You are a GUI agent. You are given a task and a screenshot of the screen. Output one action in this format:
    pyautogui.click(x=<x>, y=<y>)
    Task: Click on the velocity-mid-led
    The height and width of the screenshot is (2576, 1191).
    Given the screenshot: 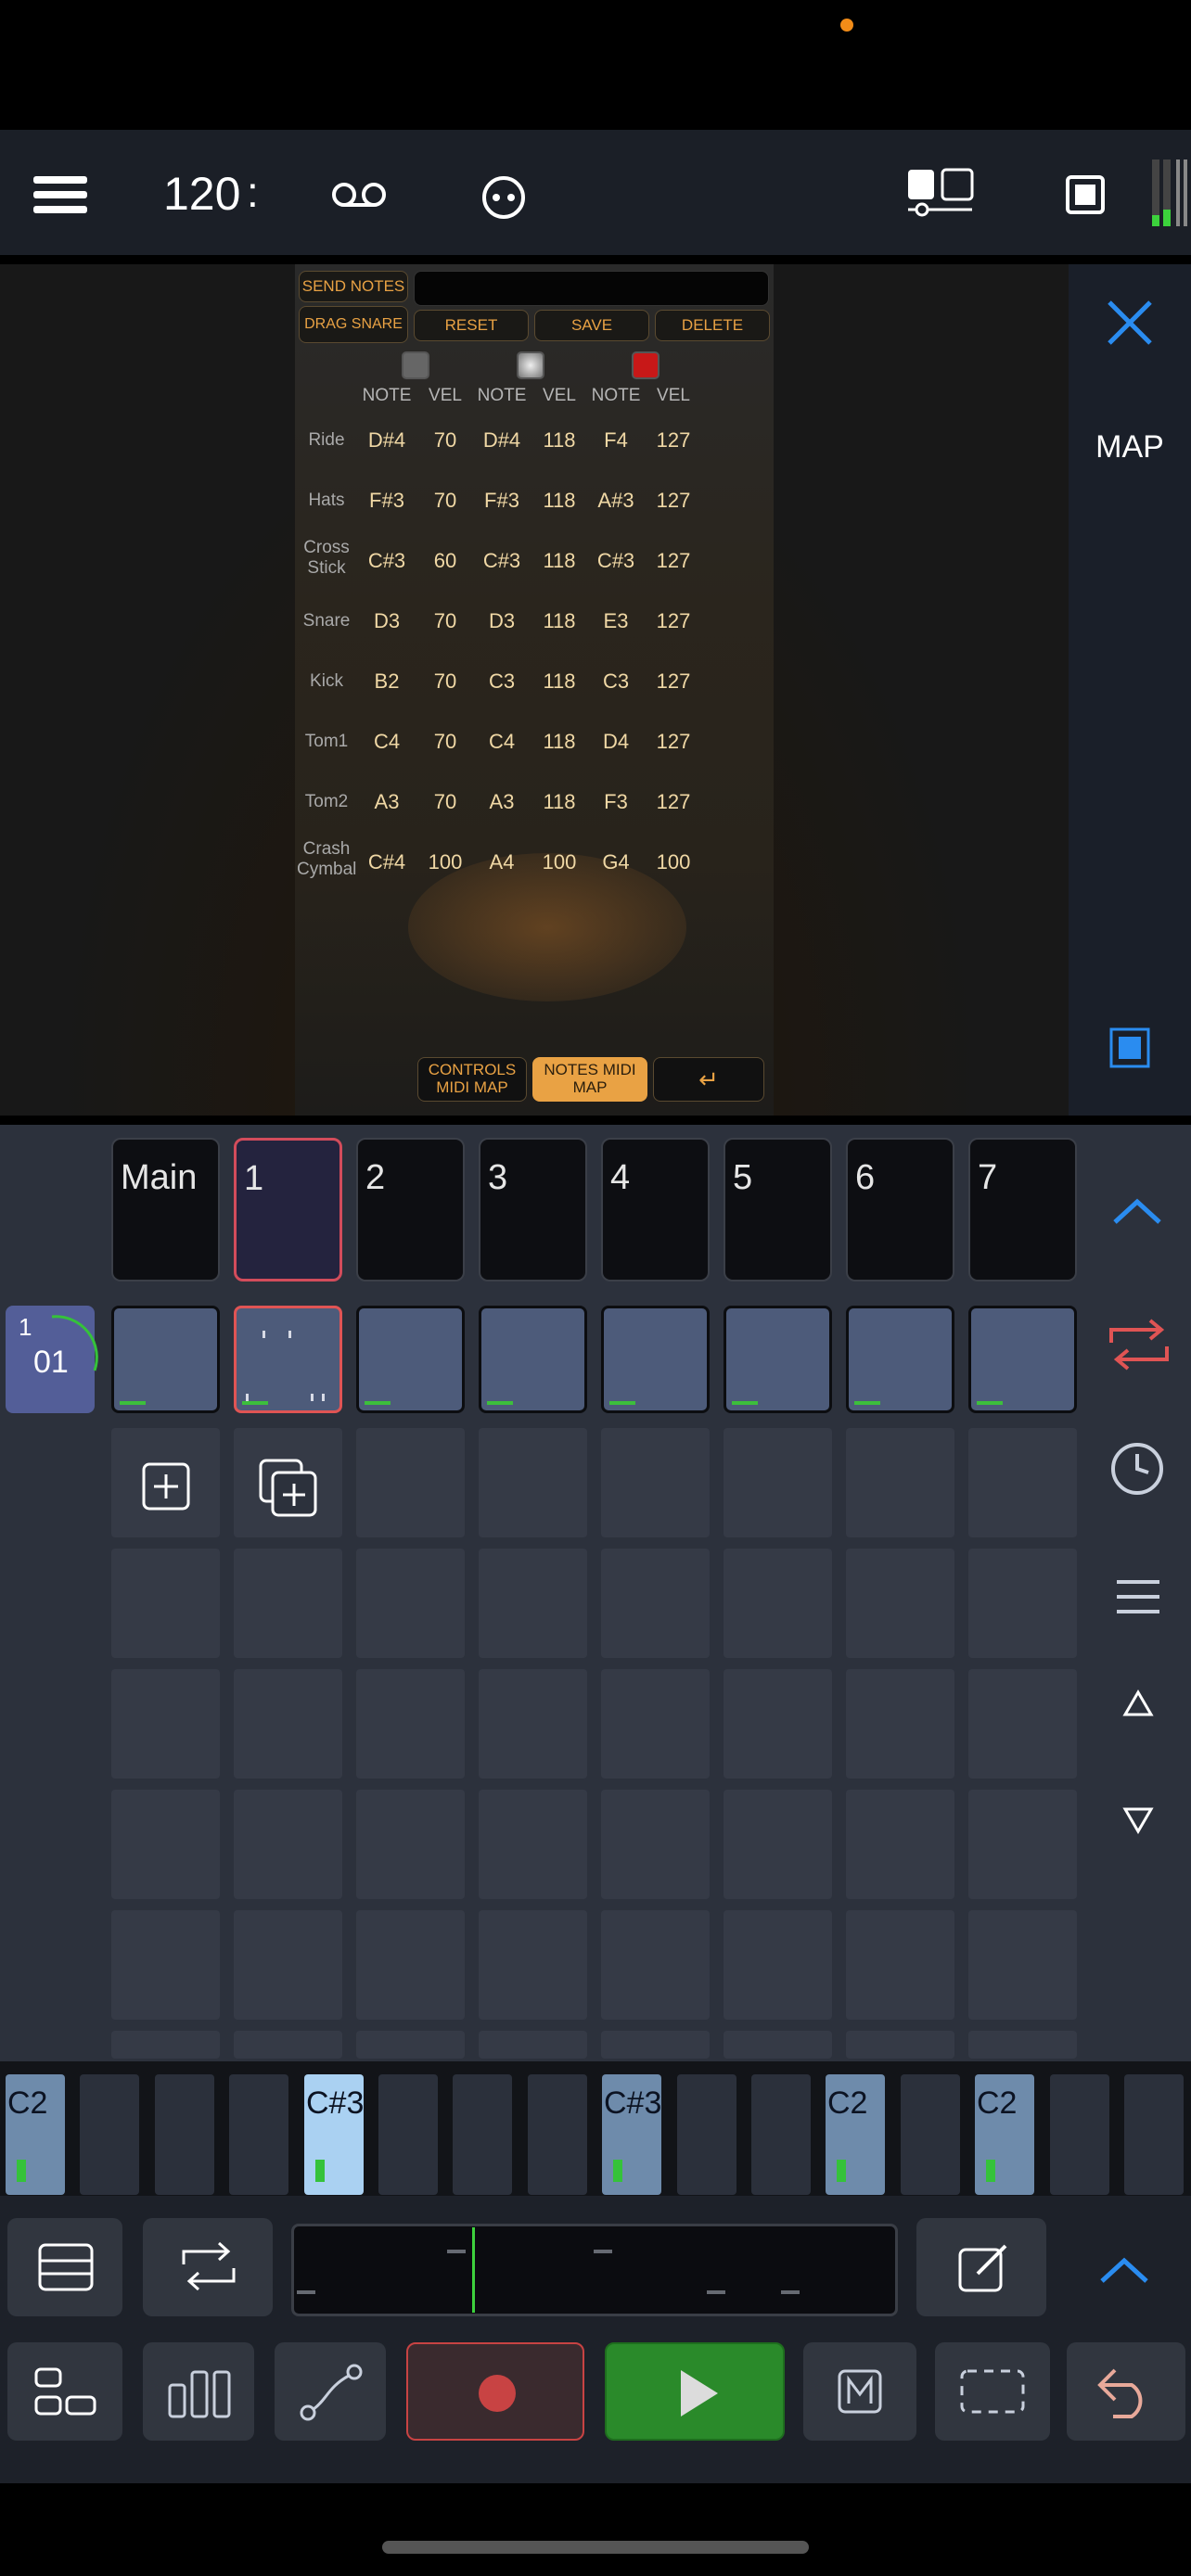 What is the action you would take?
    pyautogui.click(x=530, y=365)
    